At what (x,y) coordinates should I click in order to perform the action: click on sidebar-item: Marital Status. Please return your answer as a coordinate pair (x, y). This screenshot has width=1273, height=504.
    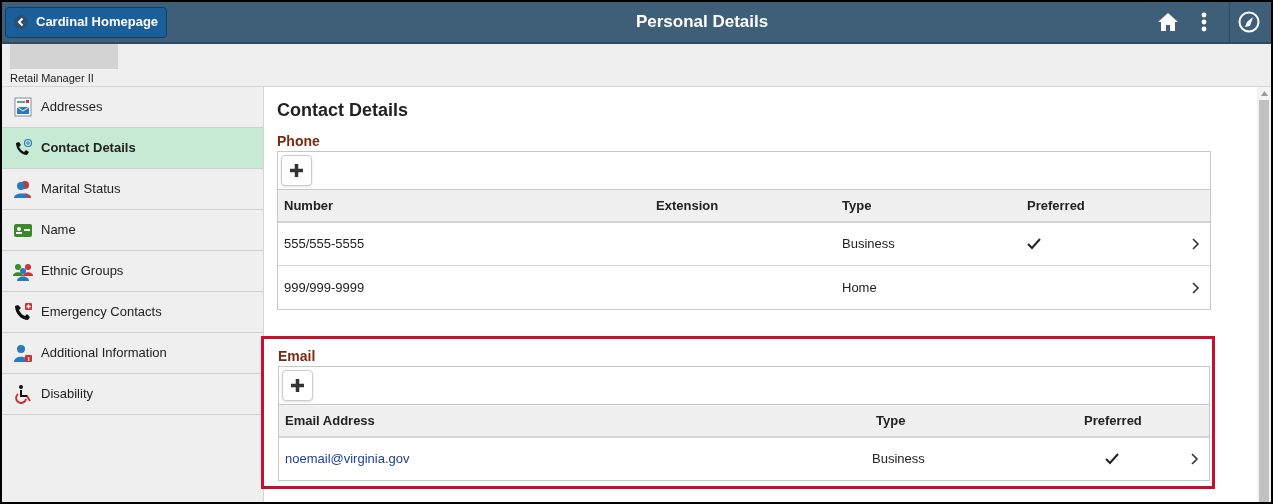
    Looking at the image, I should click on (132, 189).